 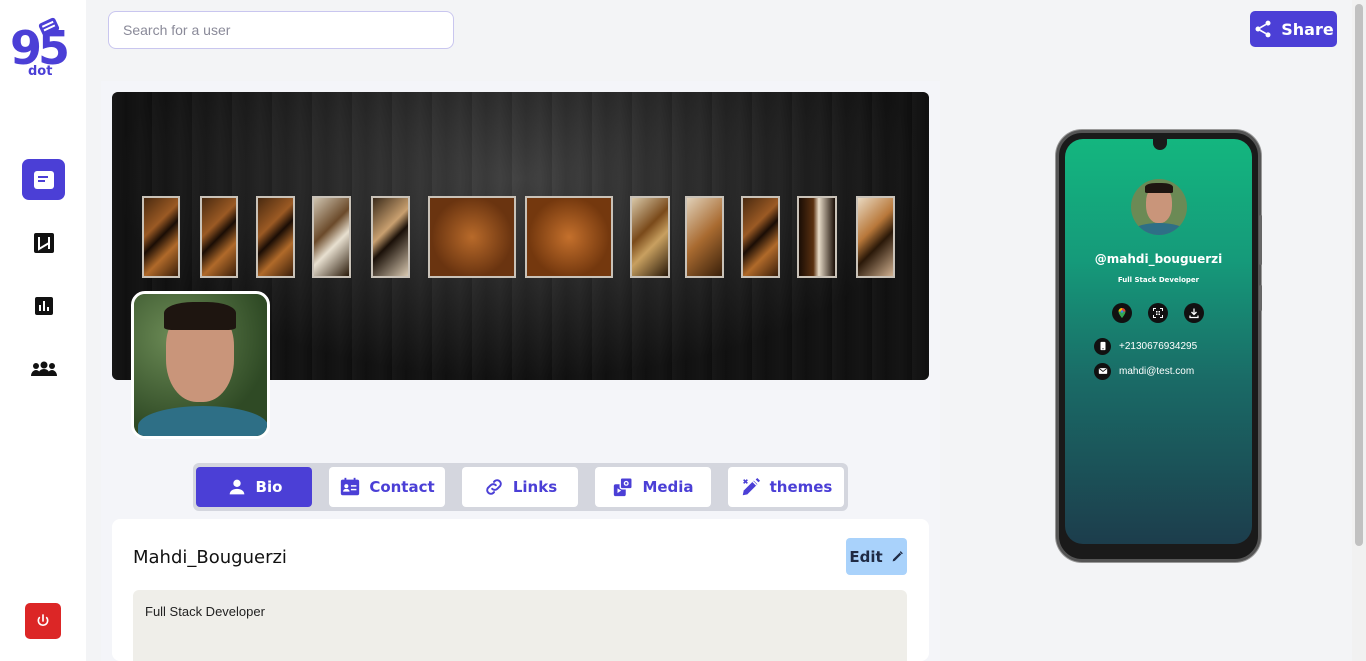 I want to click on logo: 95 dot, so click(x=44, y=49).